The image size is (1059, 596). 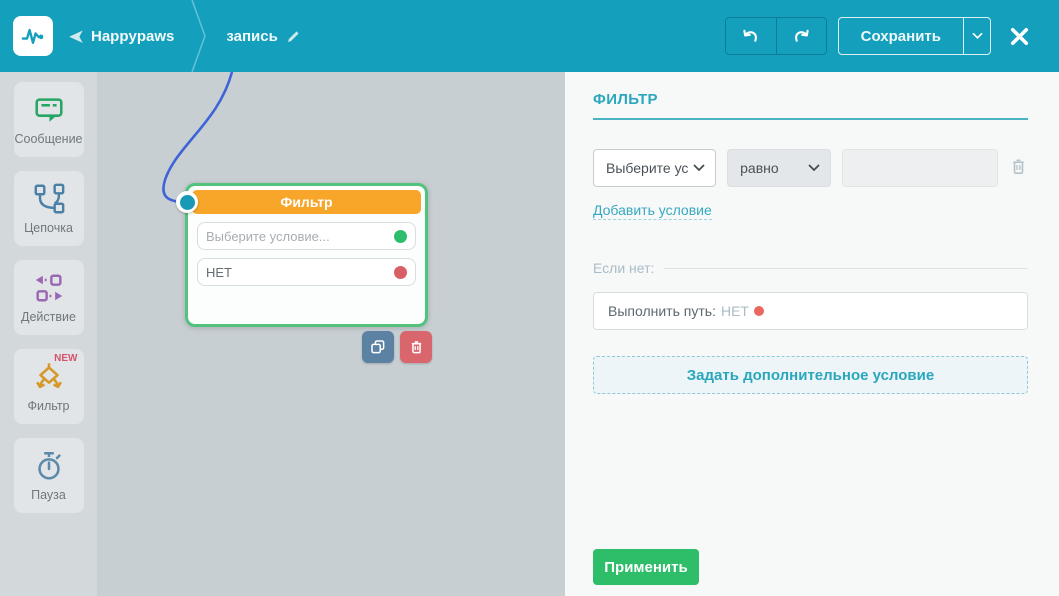 What do you see at coordinates (397, 347) in the screenshot?
I see `node-action-buttons` at bounding box center [397, 347].